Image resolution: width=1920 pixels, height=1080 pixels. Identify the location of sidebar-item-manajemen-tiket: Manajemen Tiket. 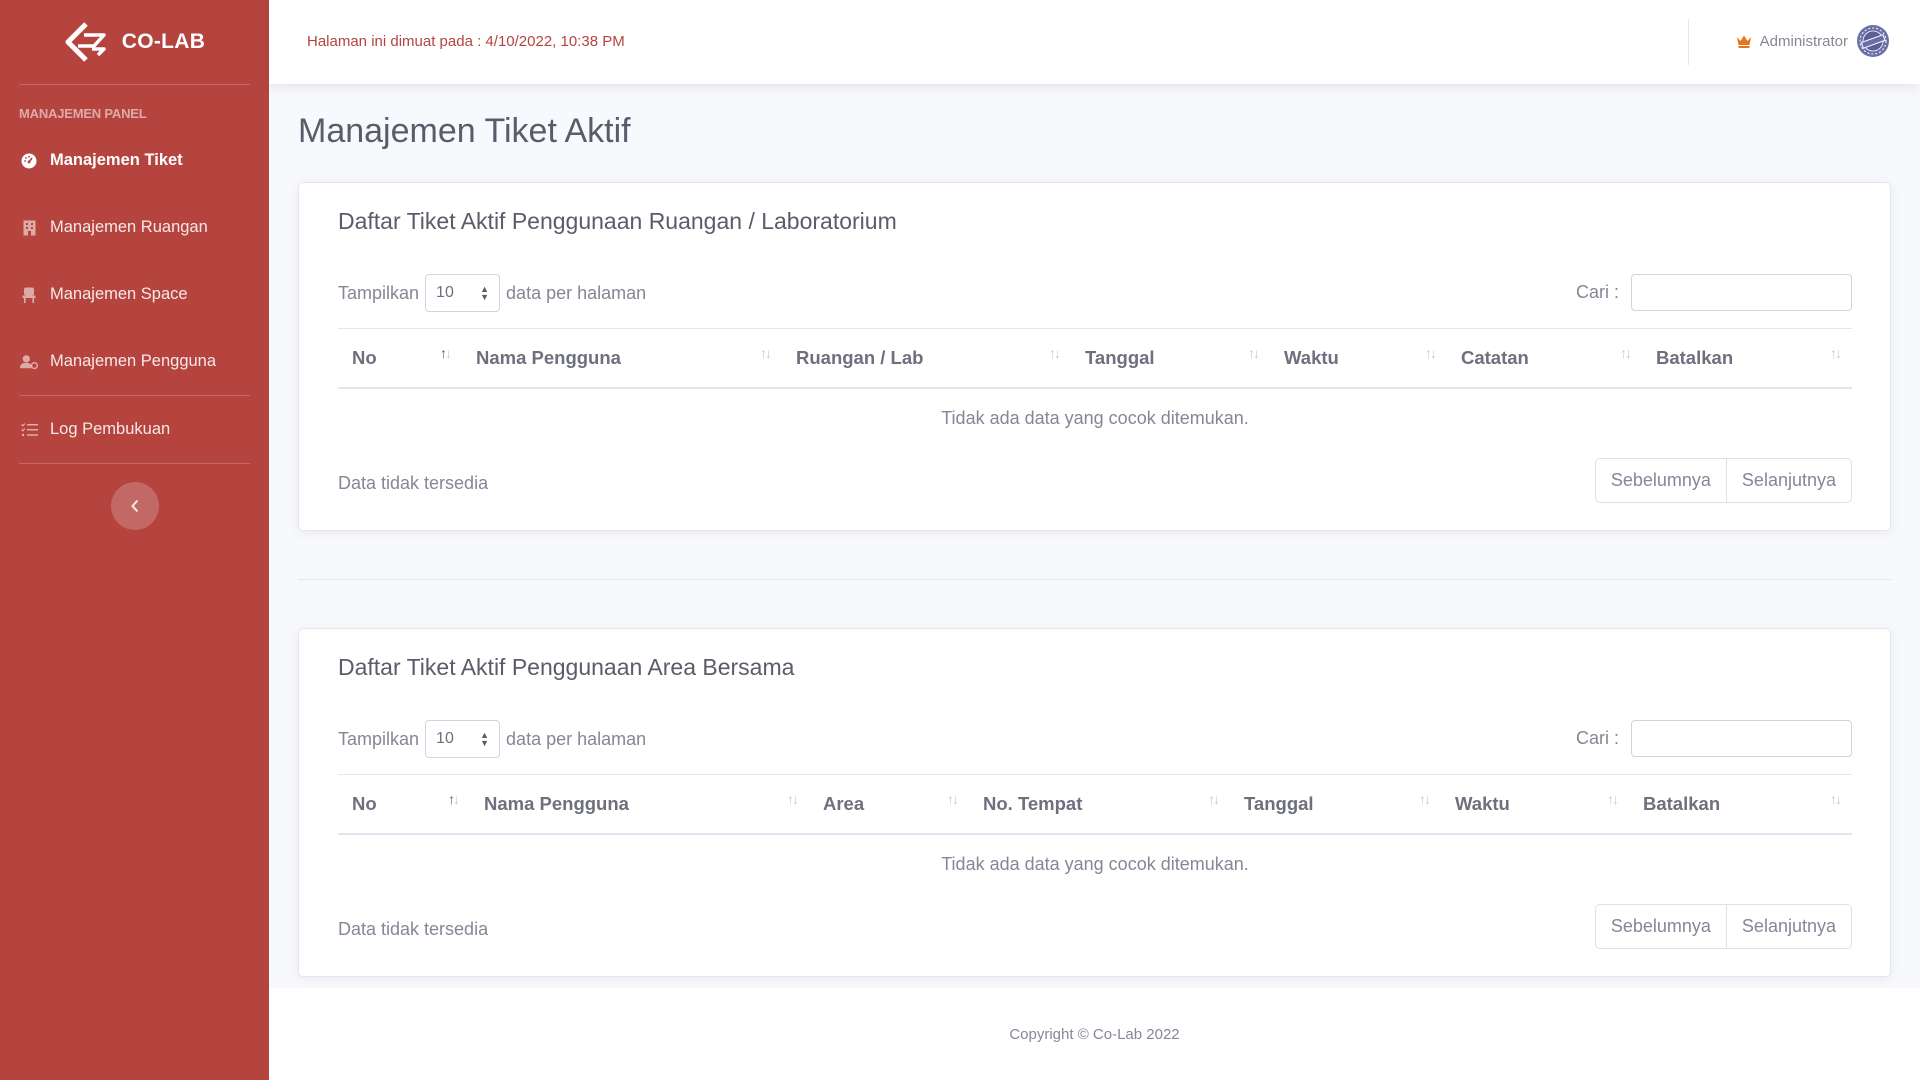
(134, 160).